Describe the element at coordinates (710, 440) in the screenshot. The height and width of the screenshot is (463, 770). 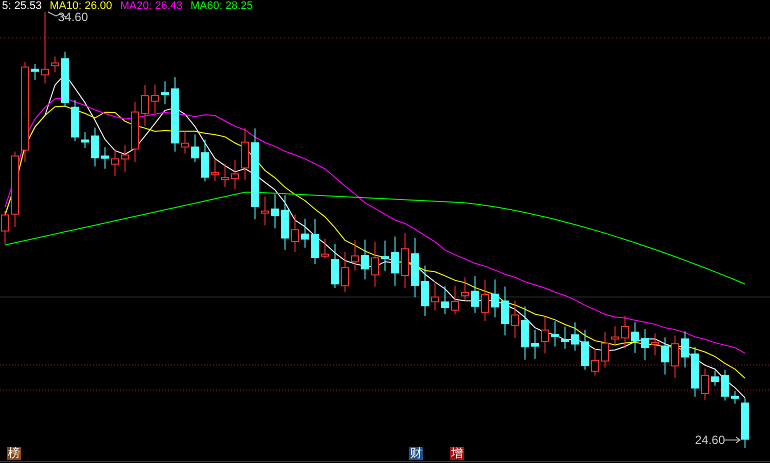
I see `price-label: 24.60` at that location.